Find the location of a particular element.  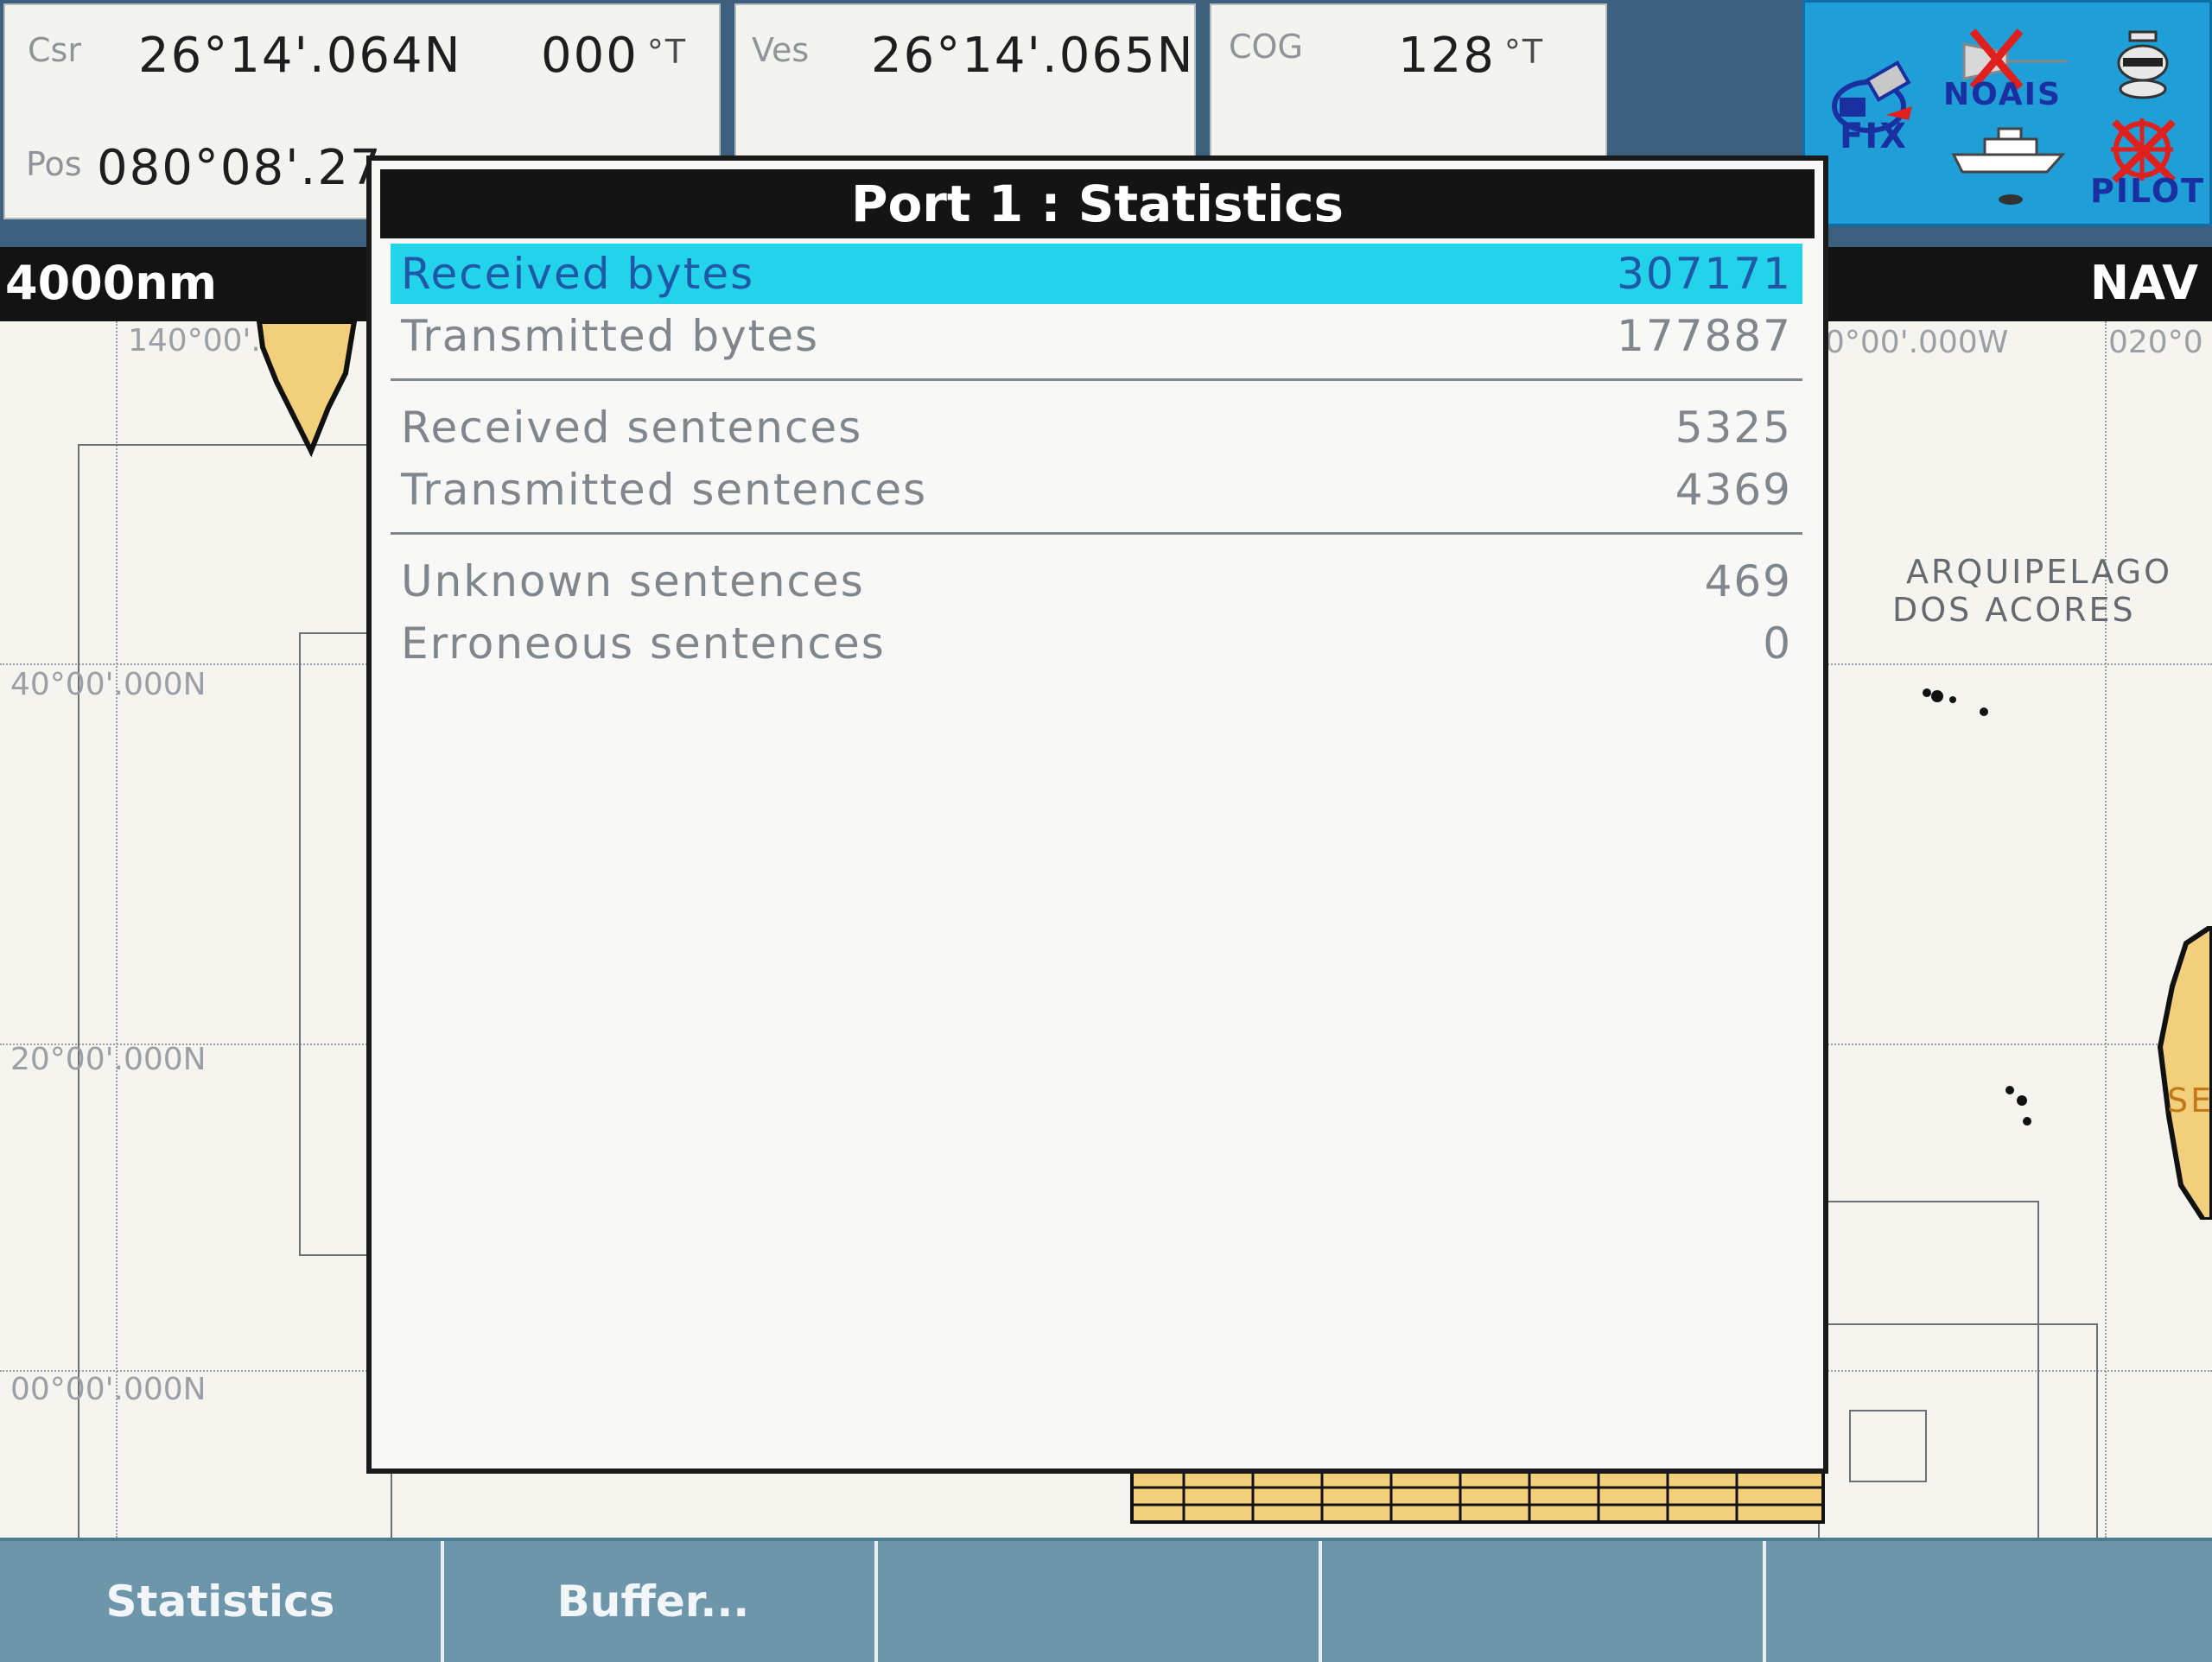

stat-row-erroneous-sentences: Erroneous sentences 0 is located at coordinates (1096, 643).